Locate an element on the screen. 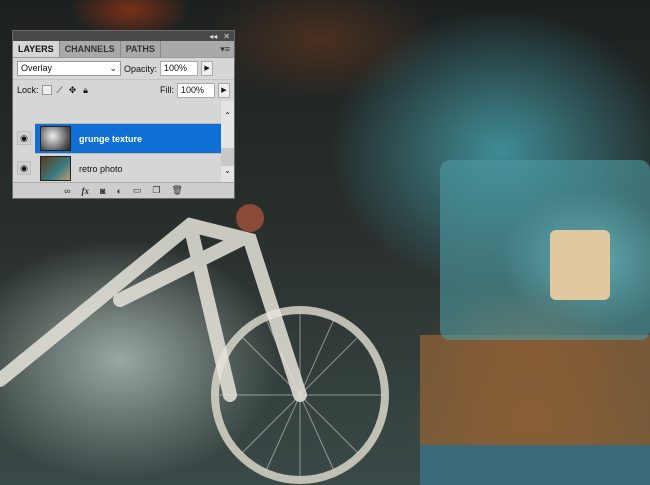 Image resolution: width=650 pixels, height=485 pixels. close-icon: ✕ is located at coordinates (226, 36).